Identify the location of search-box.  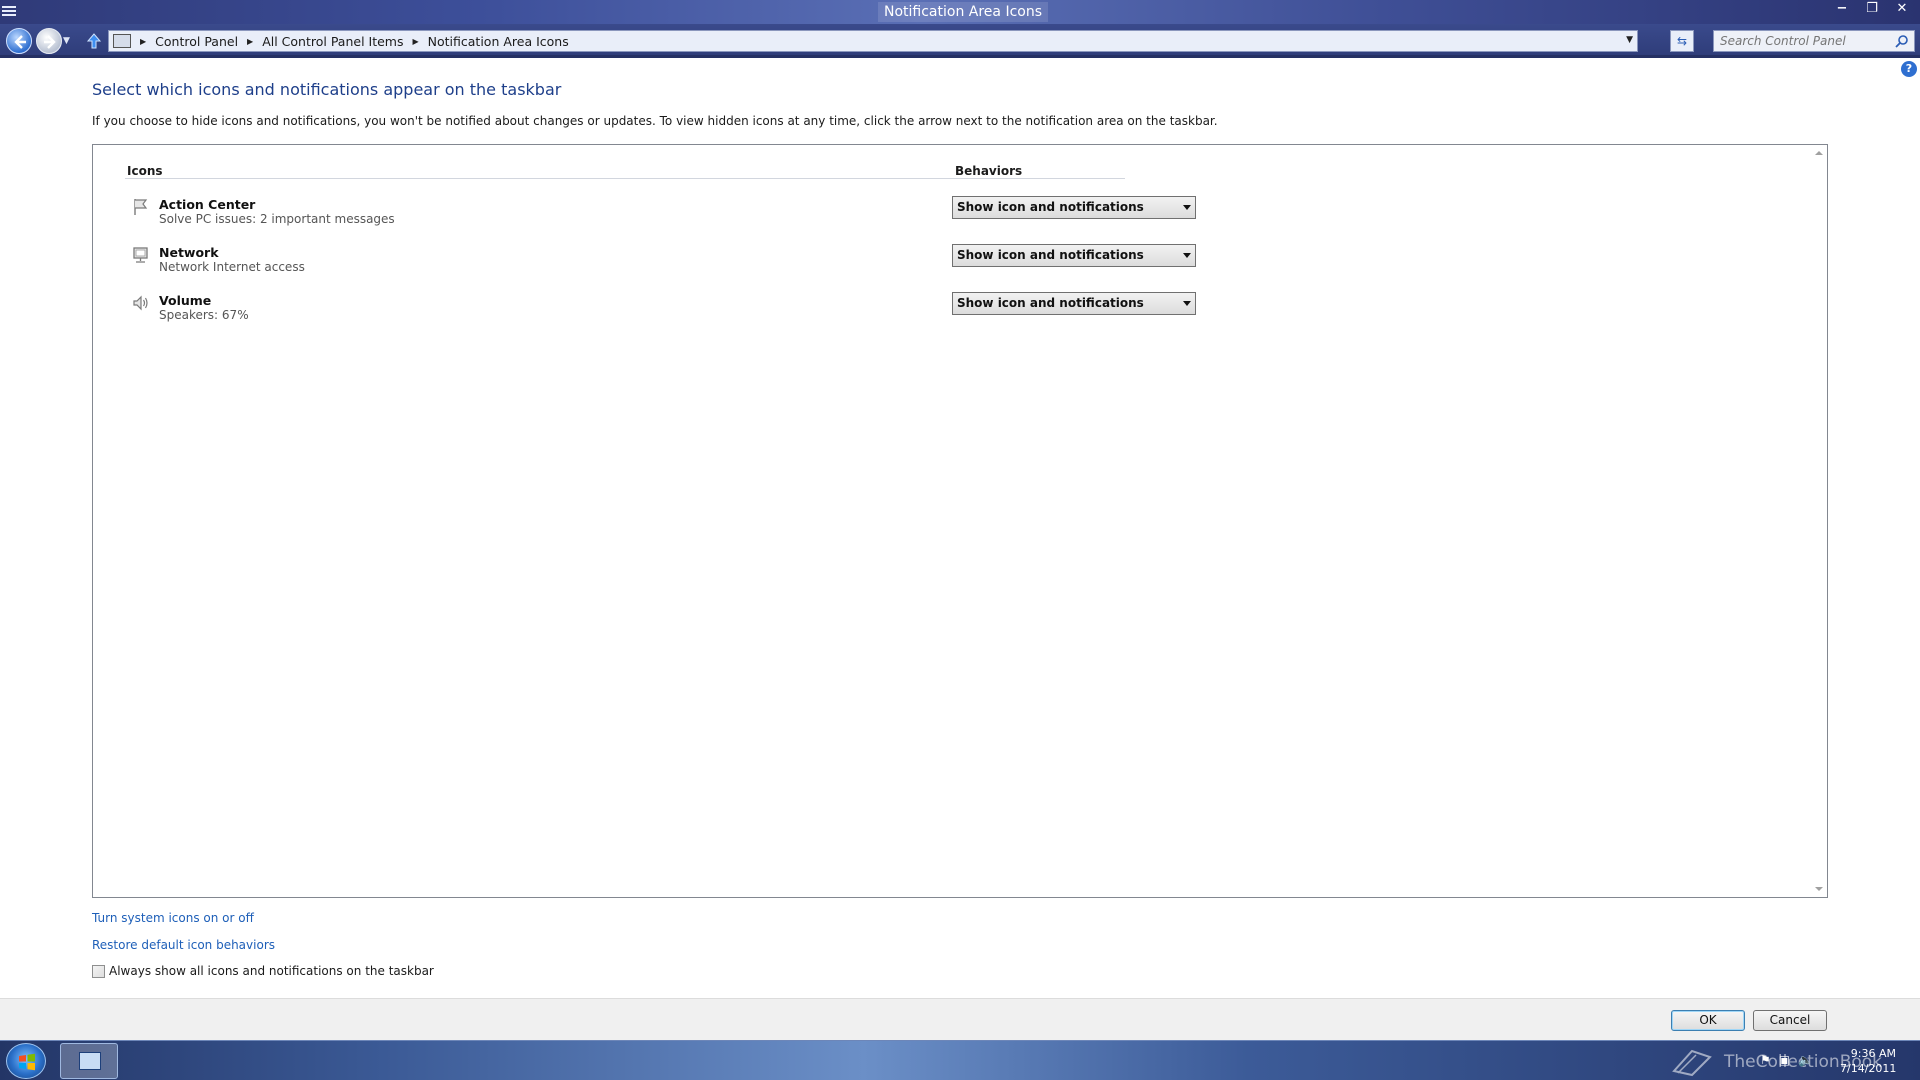
(1814, 41).